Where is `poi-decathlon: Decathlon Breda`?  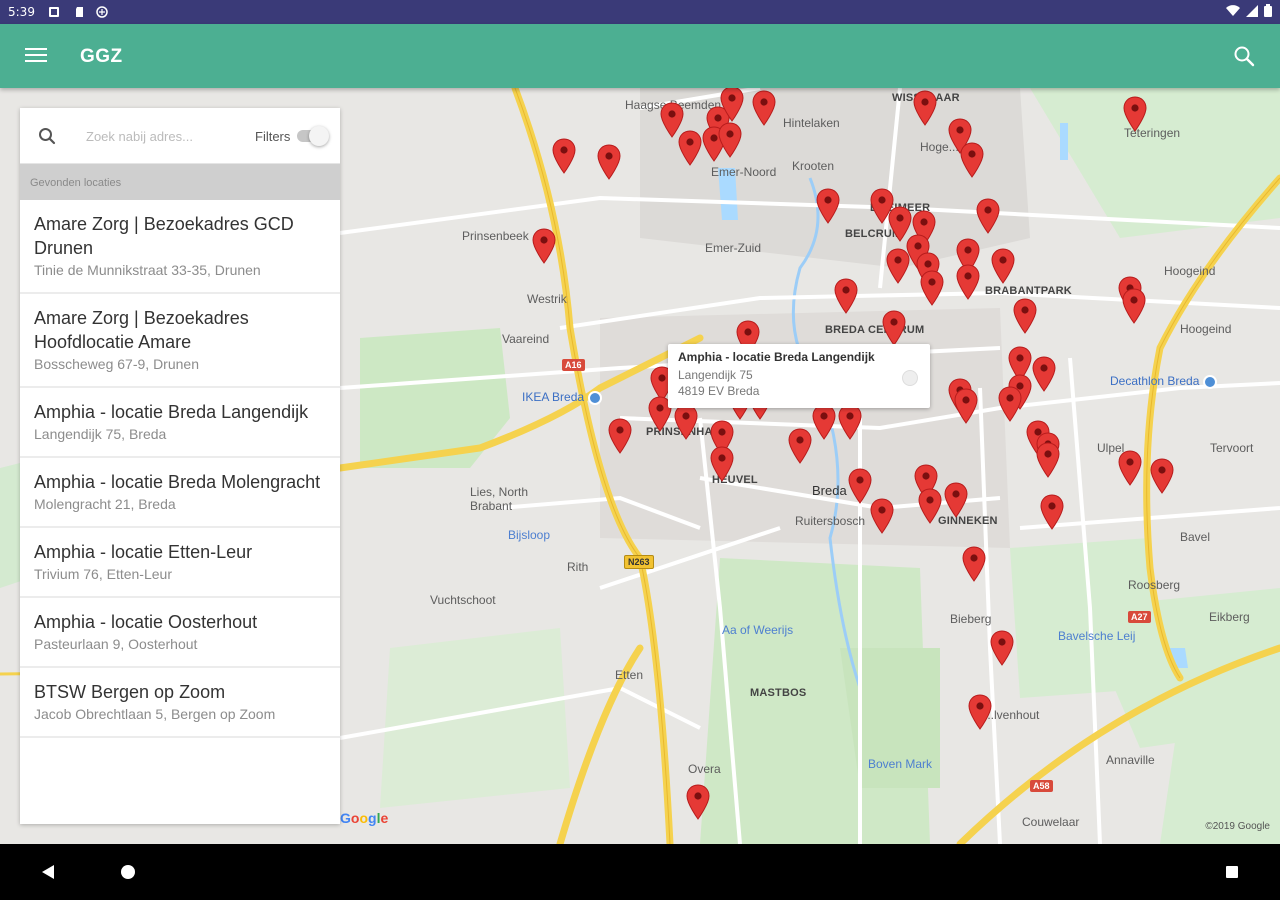 poi-decathlon: Decathlon Breda is located at coordinates (1164, 381).